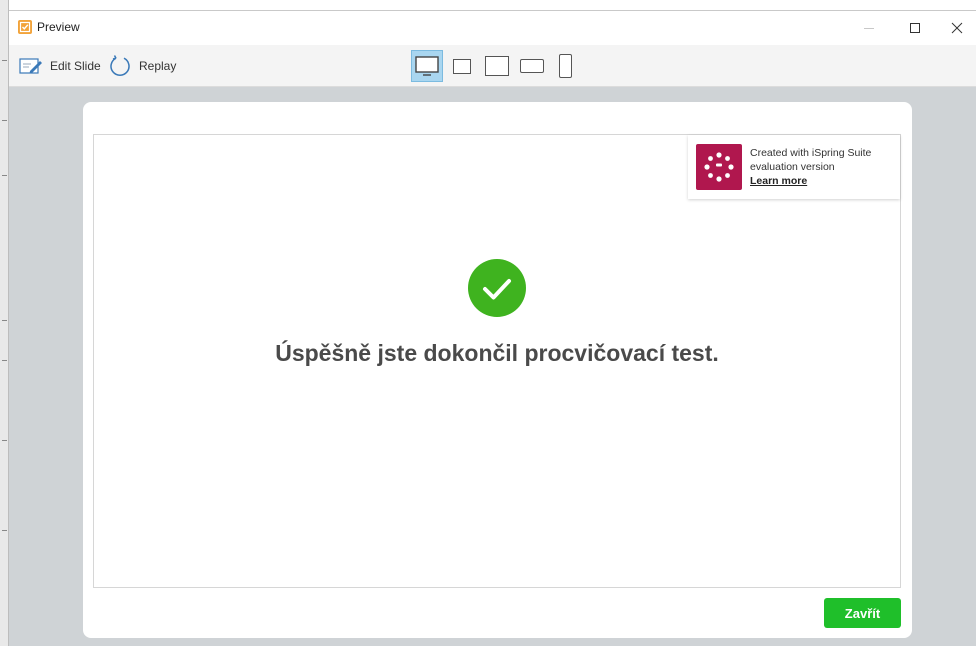 This screenshot has height=646, width=976. I want to click on left-edge-strip, so click(4, 323).